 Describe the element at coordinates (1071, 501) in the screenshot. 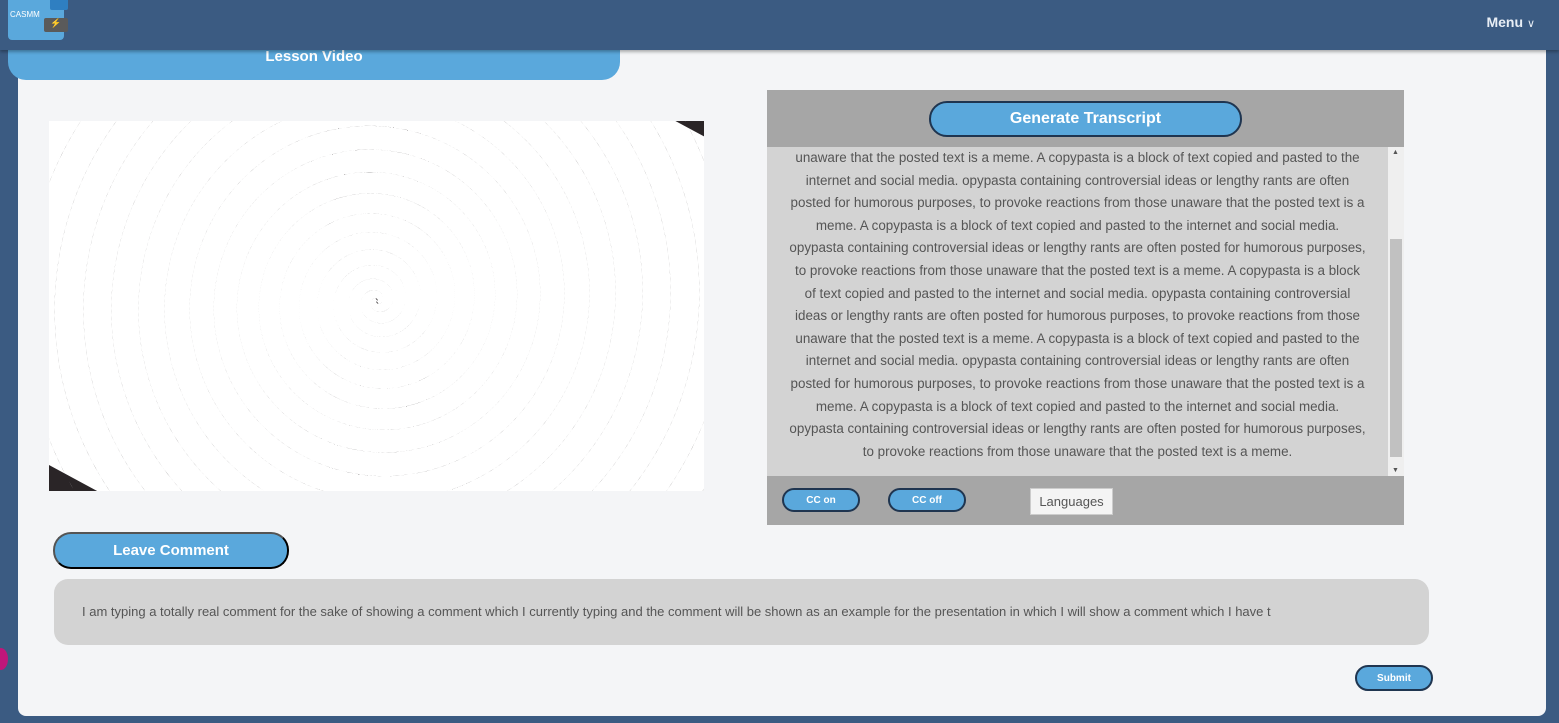

I see `languages-button: Languages` at that location.